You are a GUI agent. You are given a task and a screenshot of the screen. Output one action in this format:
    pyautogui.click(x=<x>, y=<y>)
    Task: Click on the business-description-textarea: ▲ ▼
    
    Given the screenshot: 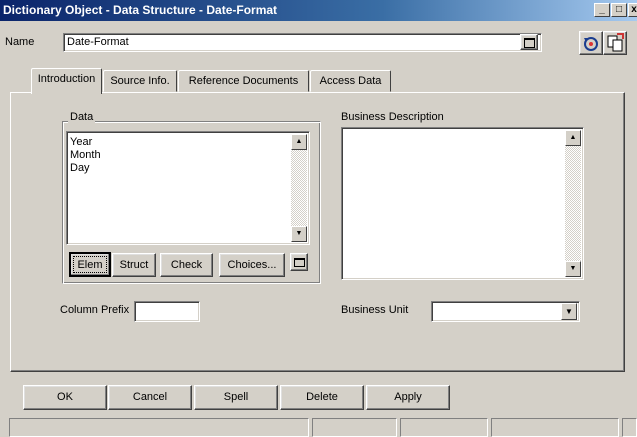 What is the action you would take?
    pyautogui.click(x=462, y=203)
    